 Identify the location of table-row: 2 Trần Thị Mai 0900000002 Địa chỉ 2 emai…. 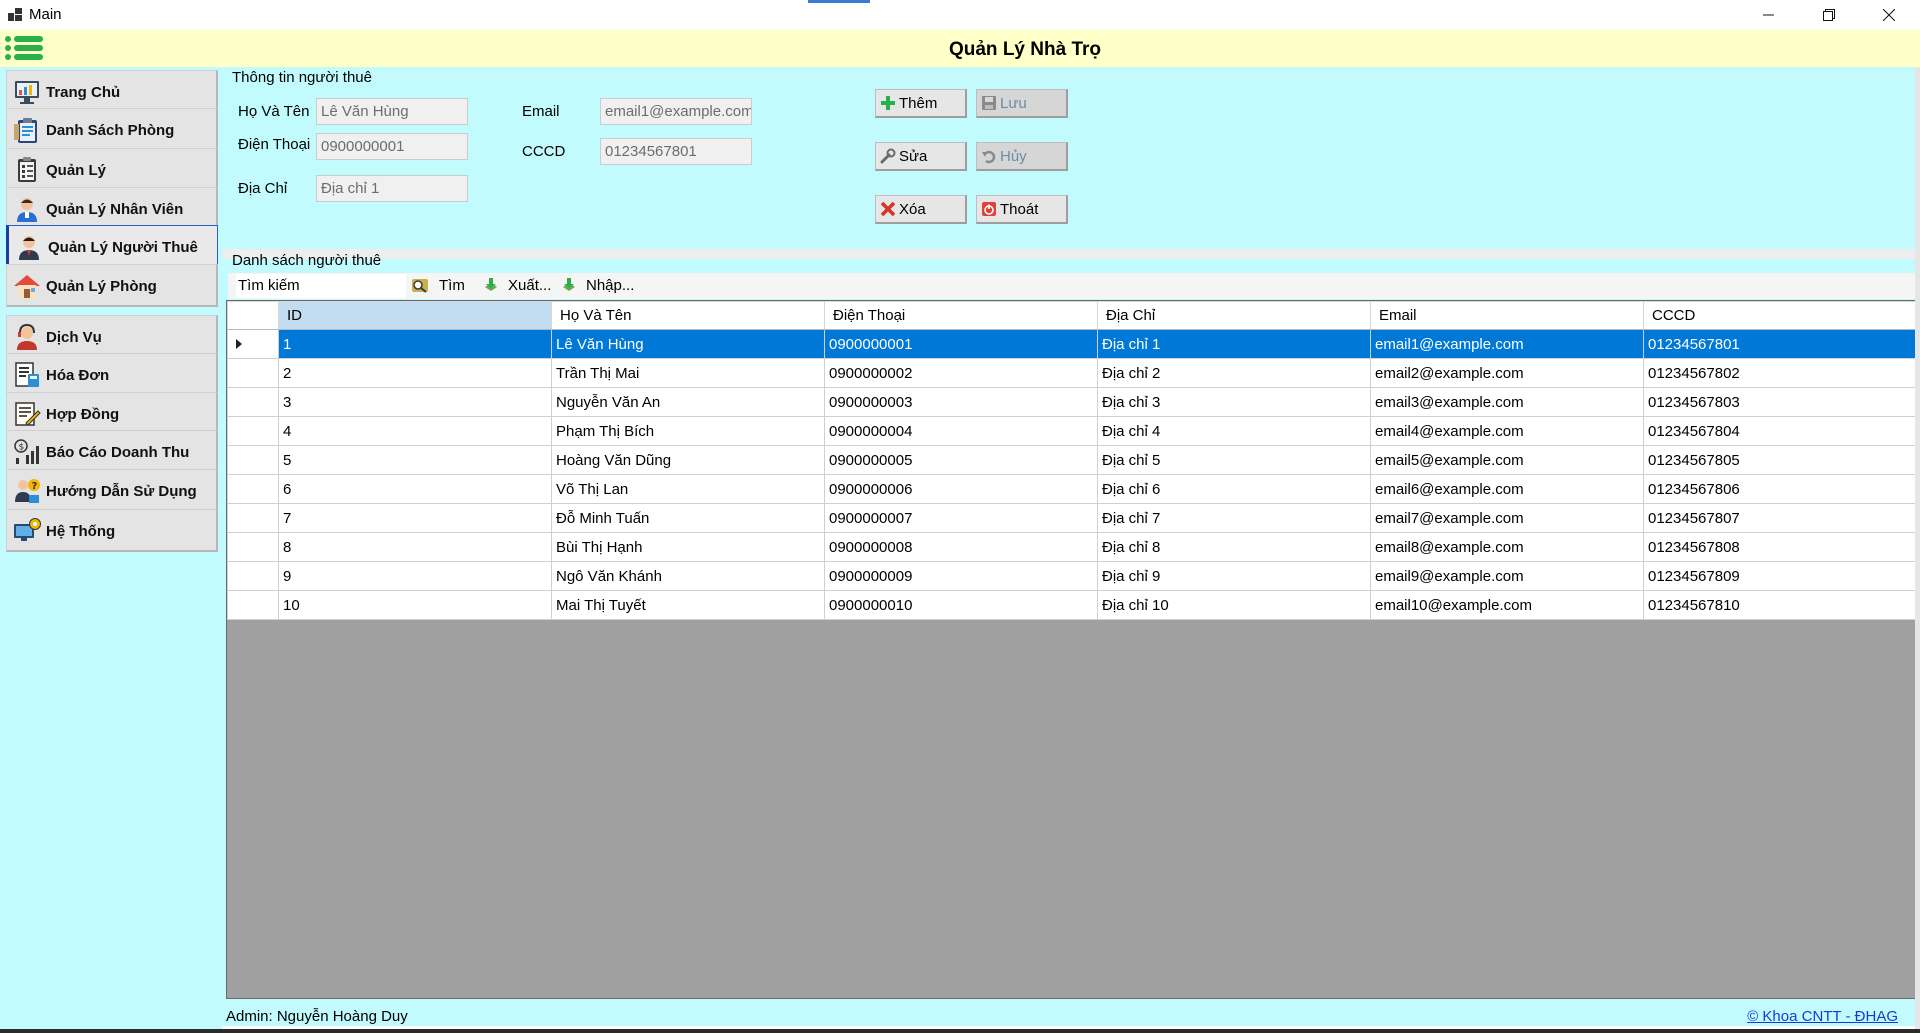
(1072, 373).